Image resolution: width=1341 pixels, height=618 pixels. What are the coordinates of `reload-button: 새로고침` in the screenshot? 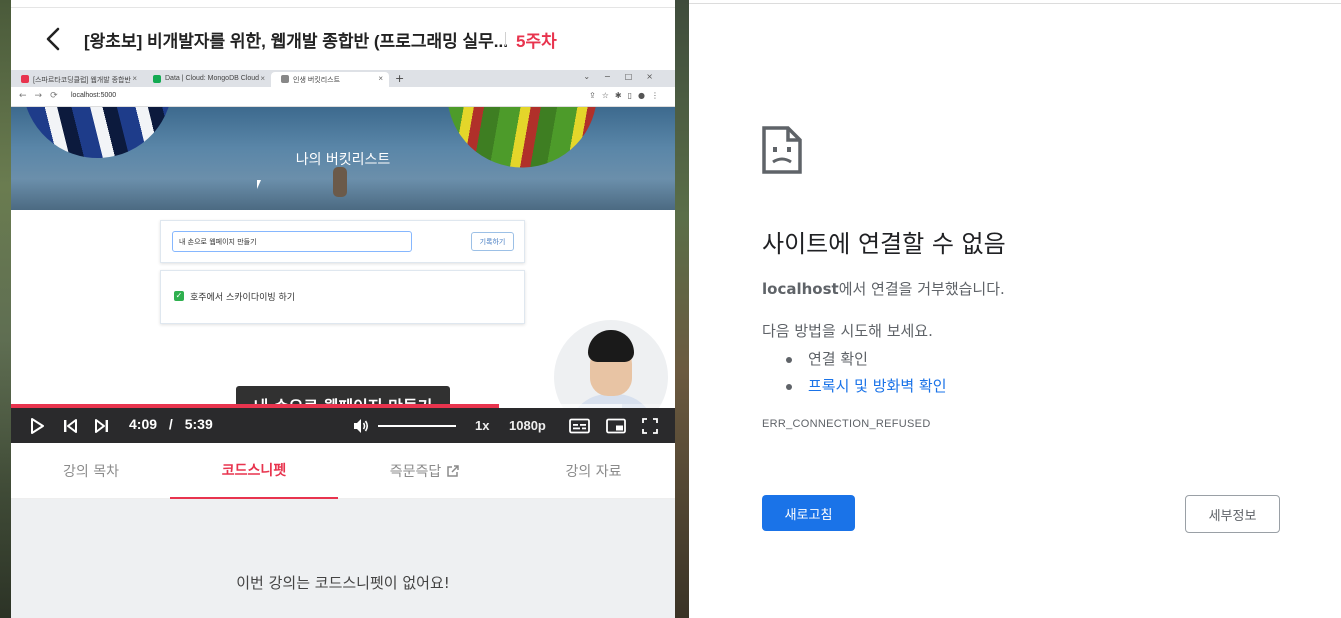 It's located at (808, 513).